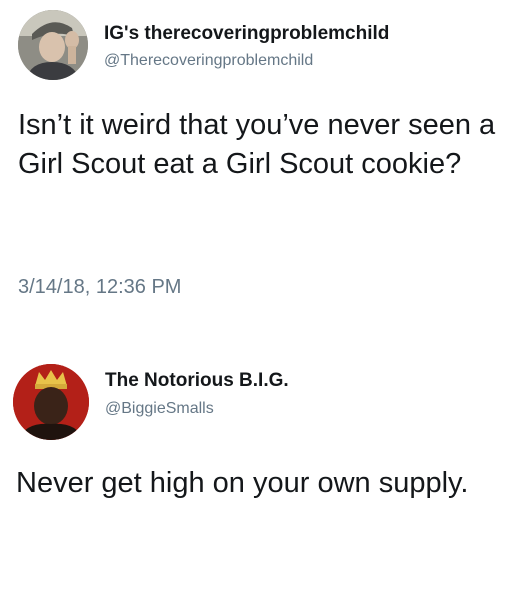  What do you see at coordinates (242, 483) in the screenshot?
I see `tweet-text: Never get high on your own supply.` at bounding box center [242, 483].